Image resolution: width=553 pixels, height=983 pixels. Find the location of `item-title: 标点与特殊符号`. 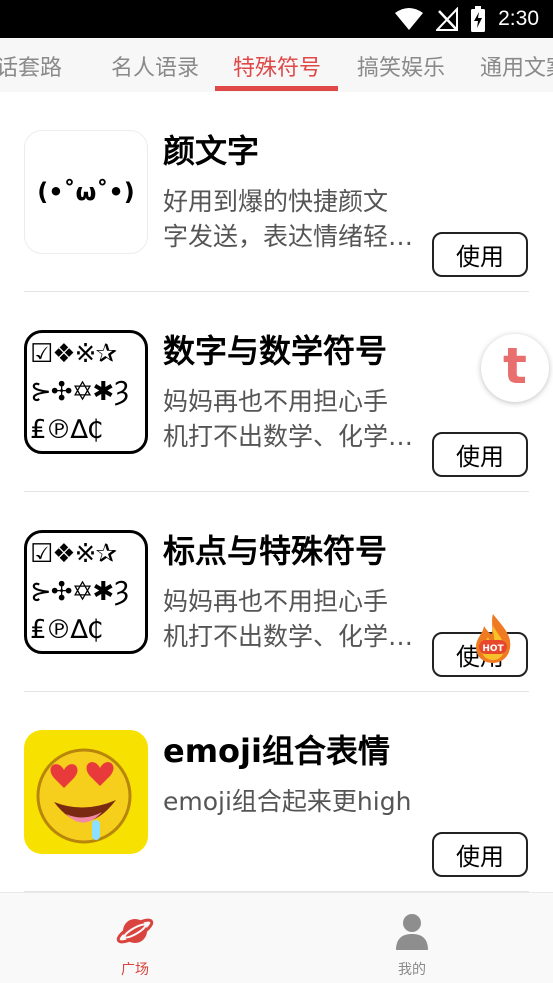

item-title: 标点与特殊符号 is located at coordinates (275, 551).